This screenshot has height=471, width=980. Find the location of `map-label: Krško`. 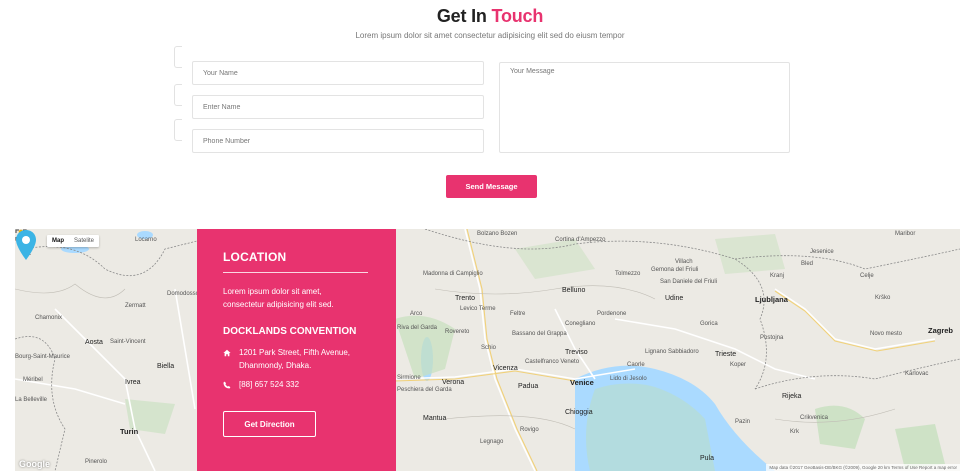

map-label: Krško is located at coordinates (883, 298).